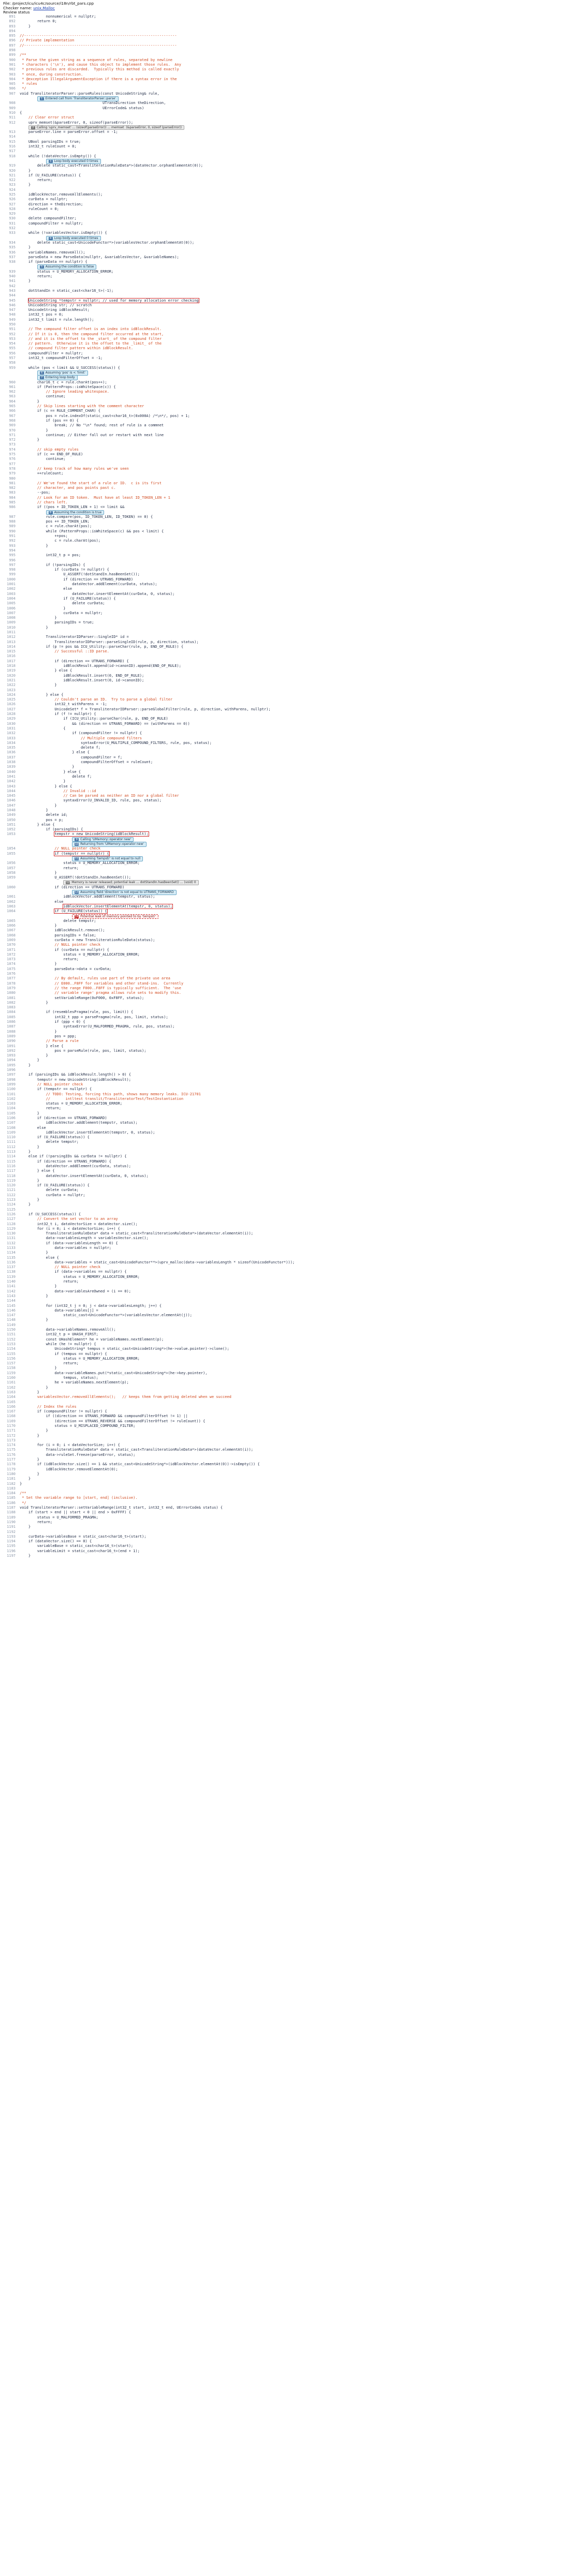 Image resolution: width=583 pixels, height=2576 pixels. Describe the element at coordinates (8, 1156) in the screenshot. I see `line-number: 1114` at that location.